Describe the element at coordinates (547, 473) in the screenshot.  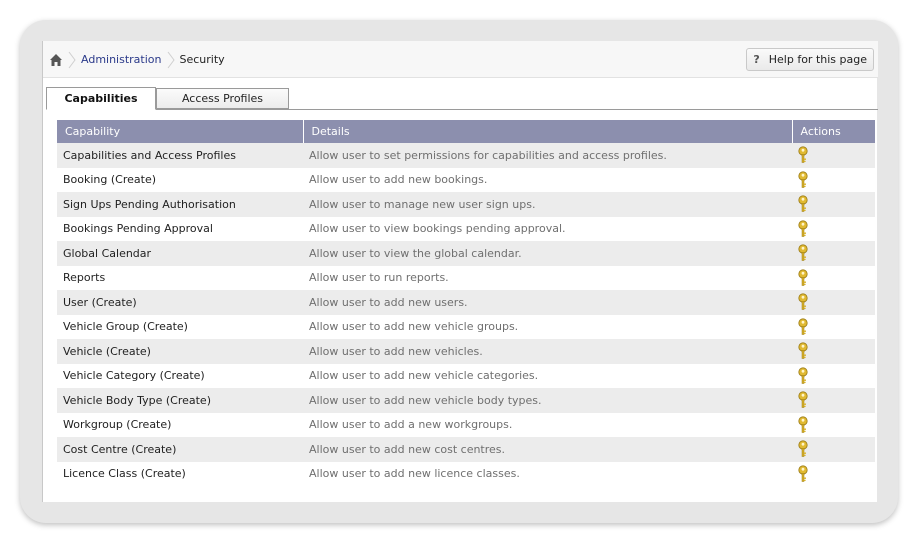
I see `capability-details: Allow user to add new licence classes.` at that location.